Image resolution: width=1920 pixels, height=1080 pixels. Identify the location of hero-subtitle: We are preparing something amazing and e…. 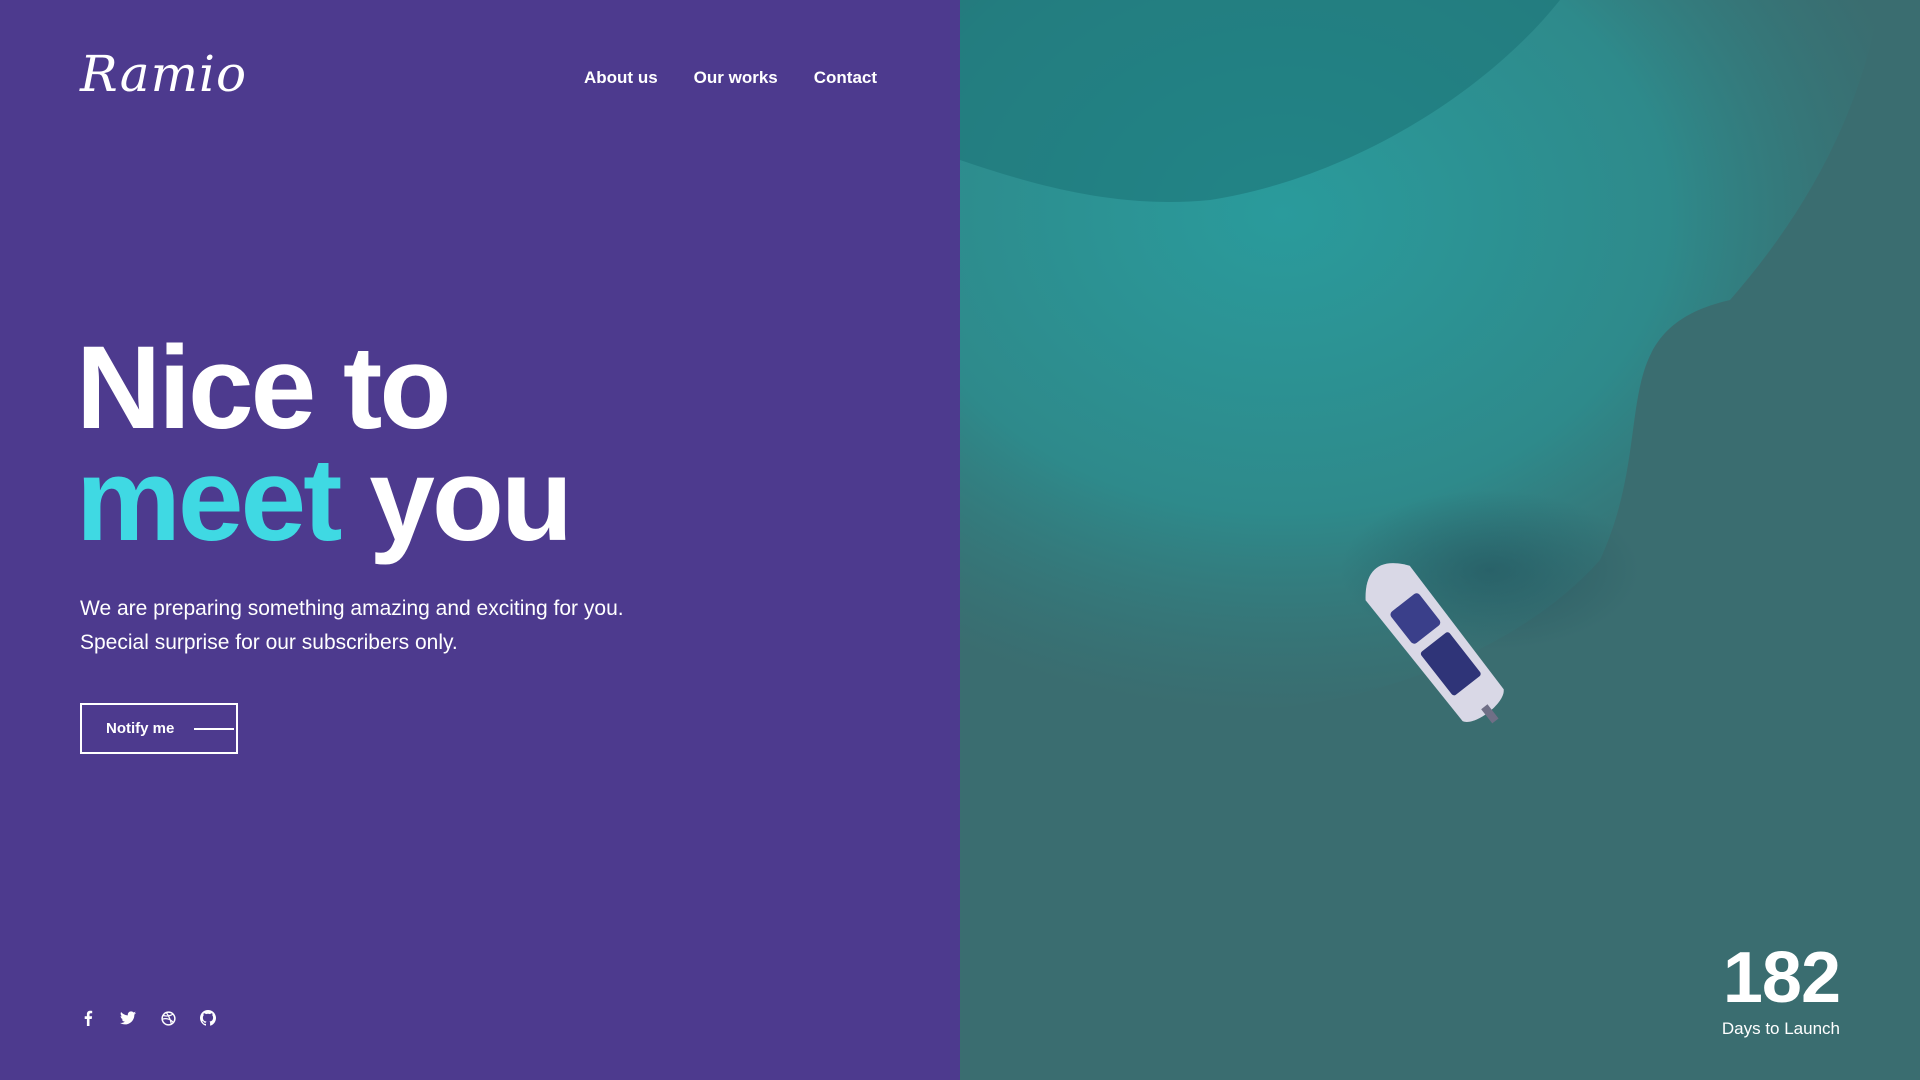
(352, 625).